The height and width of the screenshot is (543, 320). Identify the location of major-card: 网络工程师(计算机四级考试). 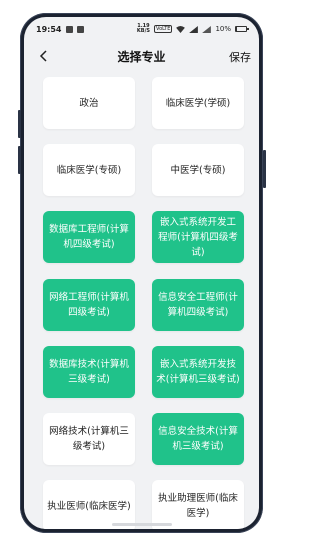
(89, 305).